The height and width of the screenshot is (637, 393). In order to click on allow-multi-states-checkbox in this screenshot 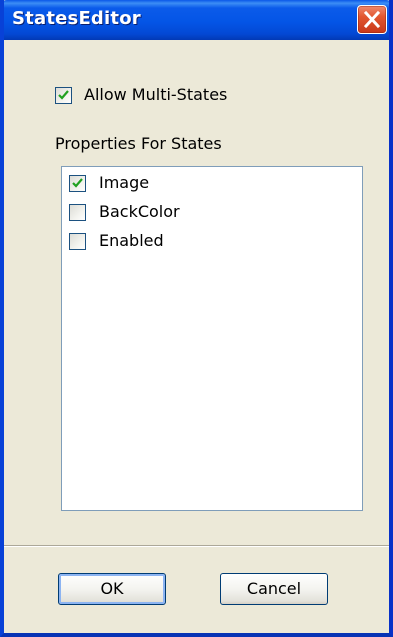, I will do `click(63, 95)`.